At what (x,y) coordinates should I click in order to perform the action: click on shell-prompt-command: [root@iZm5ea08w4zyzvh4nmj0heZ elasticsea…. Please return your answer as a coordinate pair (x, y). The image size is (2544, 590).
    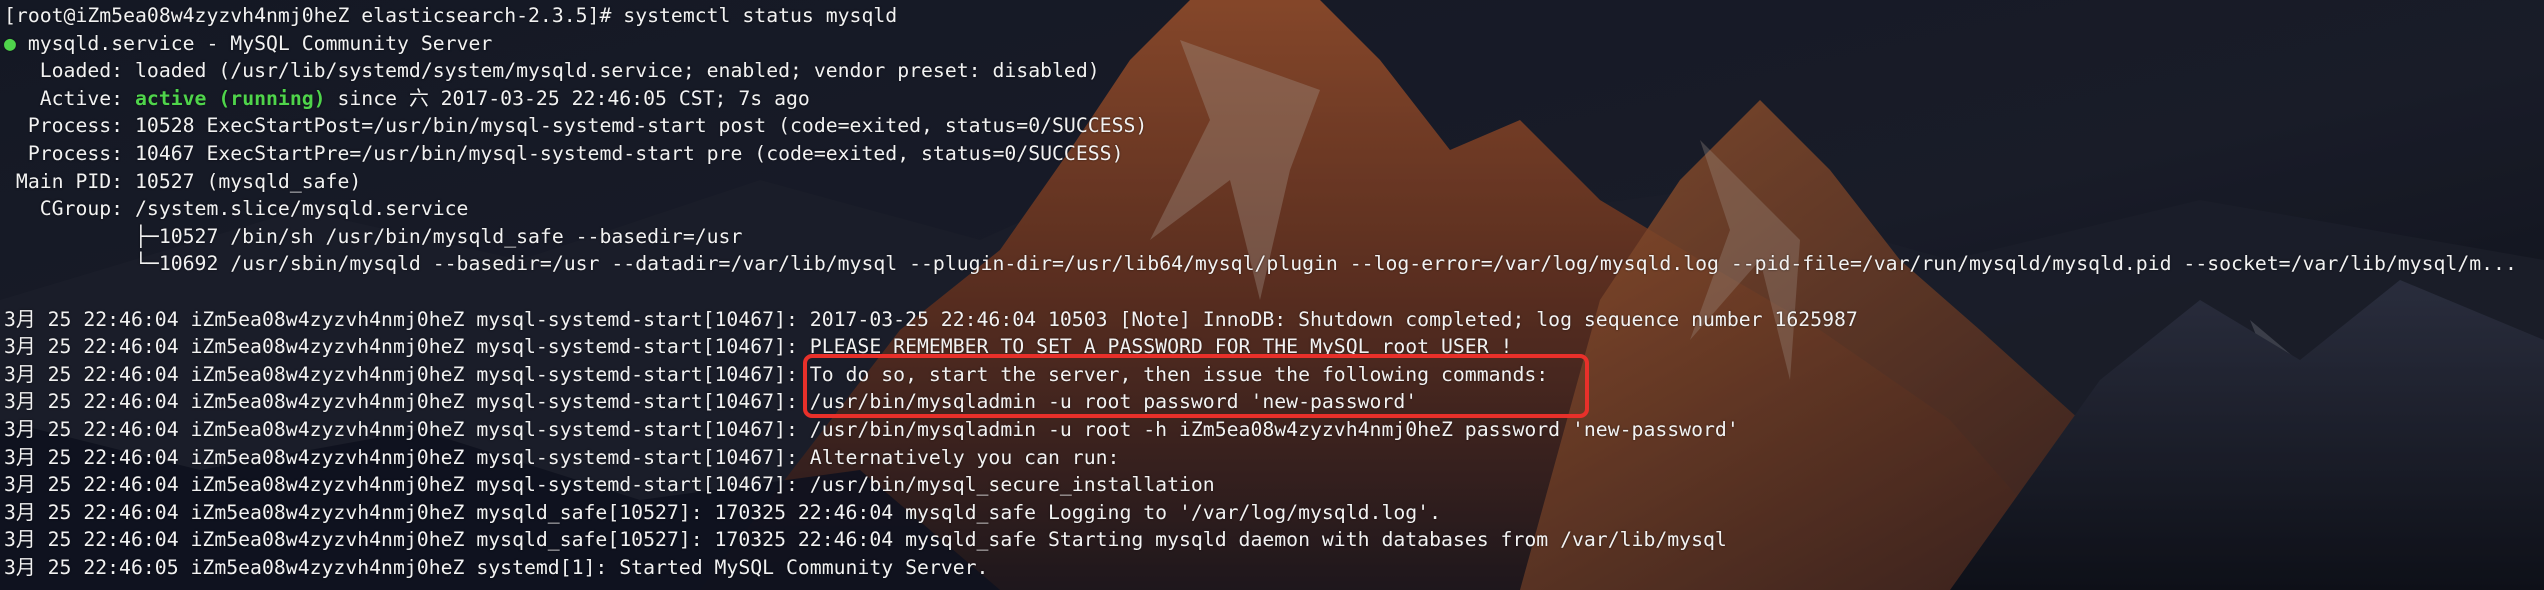
    Looking at the image, I should click on (451, 15).